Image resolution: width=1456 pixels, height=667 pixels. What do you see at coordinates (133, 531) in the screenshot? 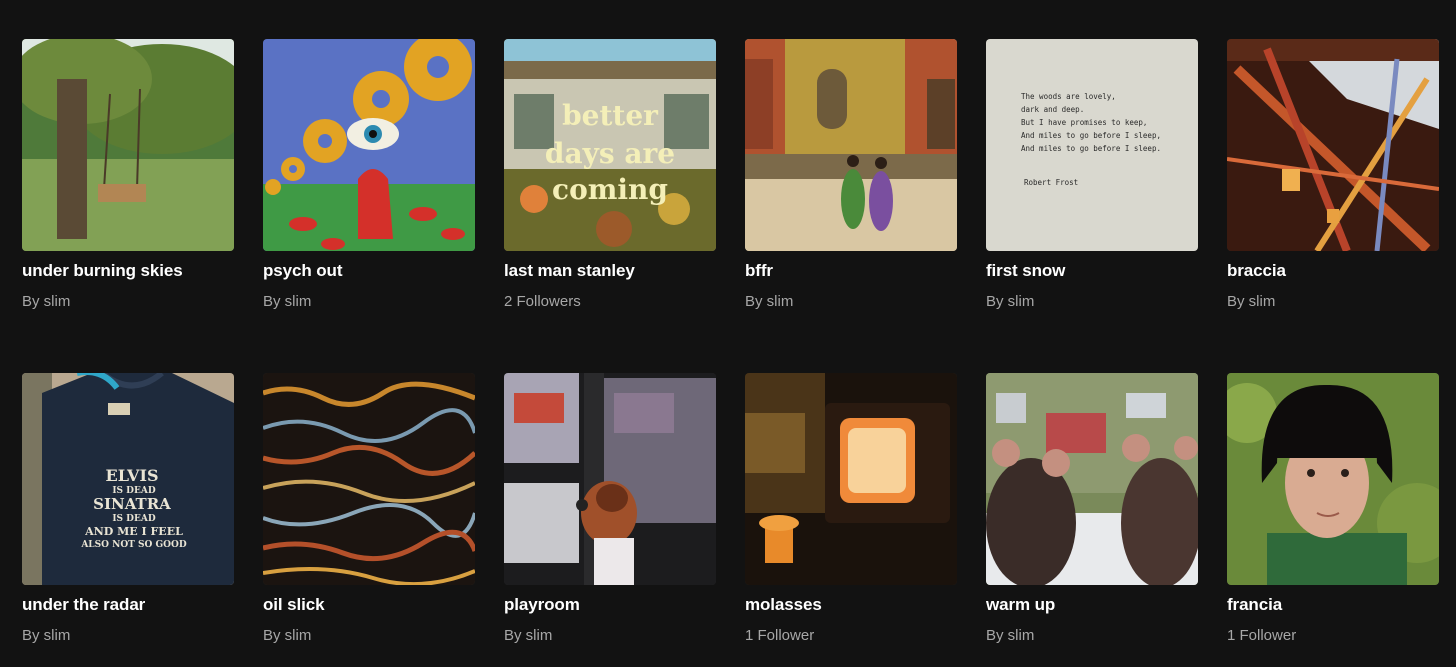
I see `art-overlay-text: AND ME I FEEL` at bounding box center [133, 531].